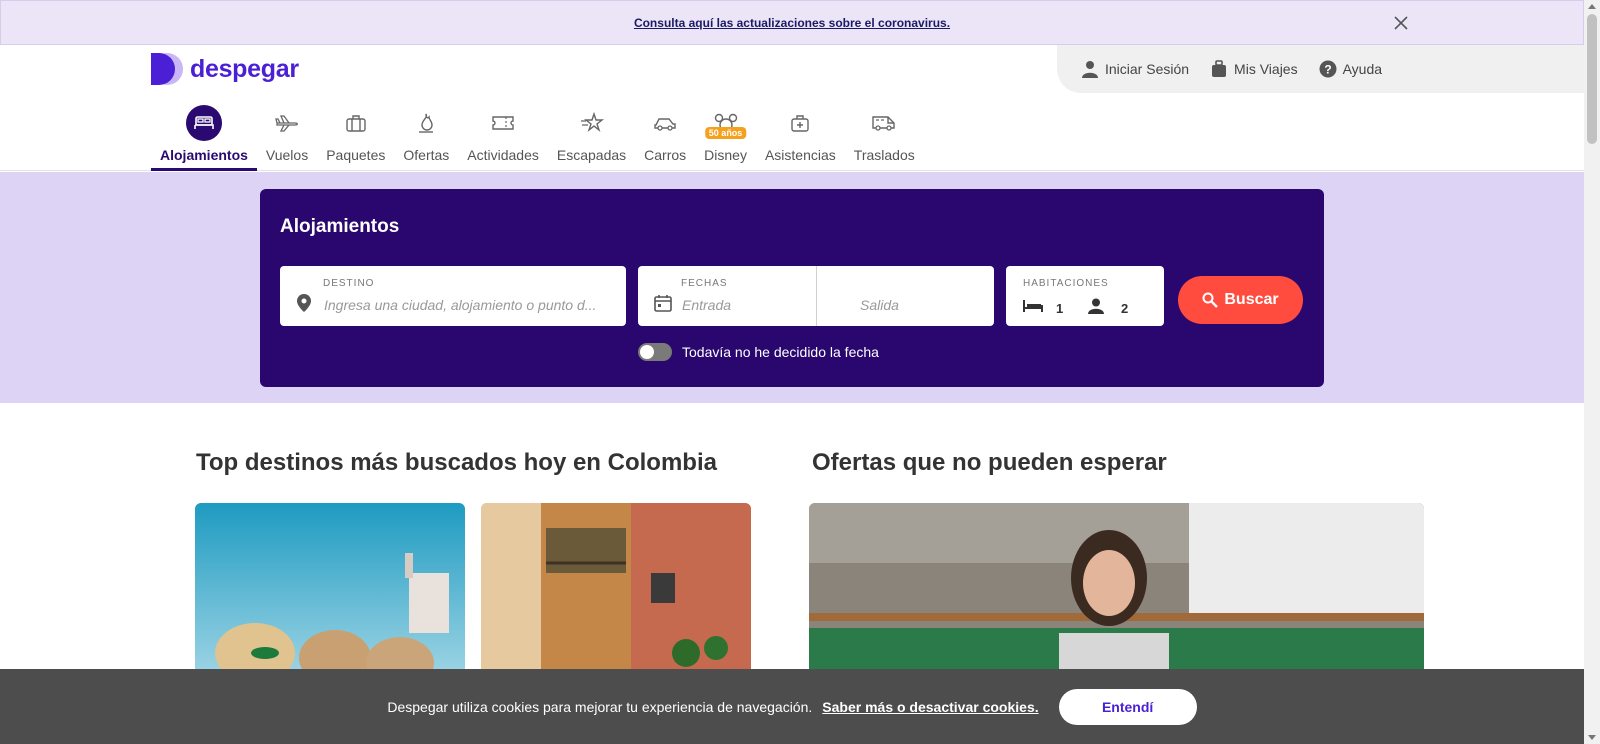 The height and width of the screenshot is (744, 1600). I want to click on person-icon, so click(1096, 306).